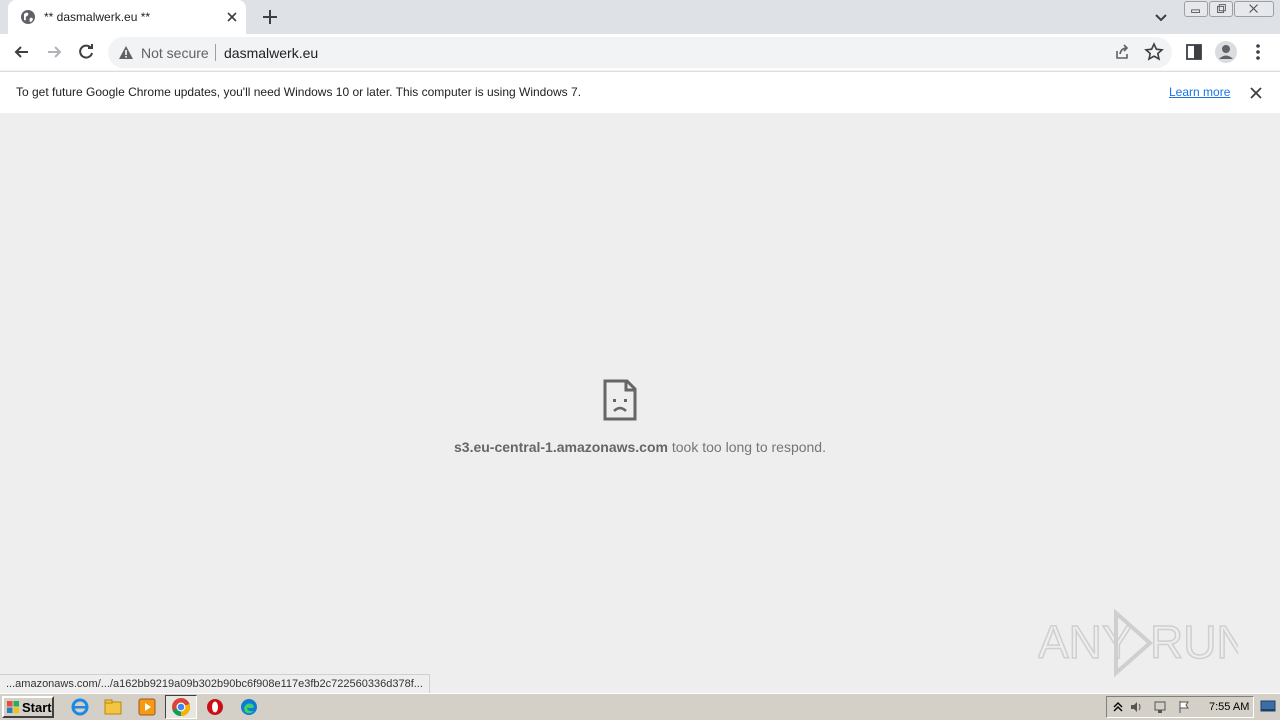 The height and width of the screenshot is (720, 1280). What do you see at coordinates (54, 52) in the screenshot?
I see `forward-arrow-icon` at bounding box center [54, 52].